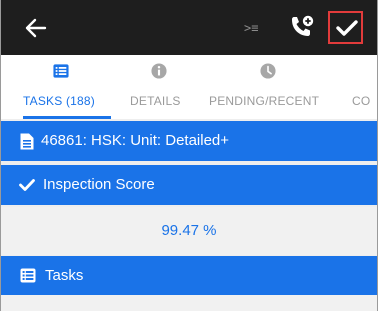 The image size is (378, 311). What do you see at coordinates (99, 184) in the screenshot?
I see `inspection-score-label: Inspection Score` at bounding box center [99, 184].